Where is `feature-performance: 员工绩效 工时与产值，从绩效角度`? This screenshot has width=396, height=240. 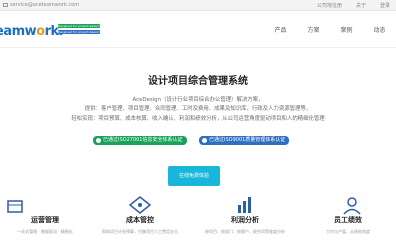 feature-performance: 员工绩效 工时与产值，从绩效角度 is located at coordinates (348, 216).